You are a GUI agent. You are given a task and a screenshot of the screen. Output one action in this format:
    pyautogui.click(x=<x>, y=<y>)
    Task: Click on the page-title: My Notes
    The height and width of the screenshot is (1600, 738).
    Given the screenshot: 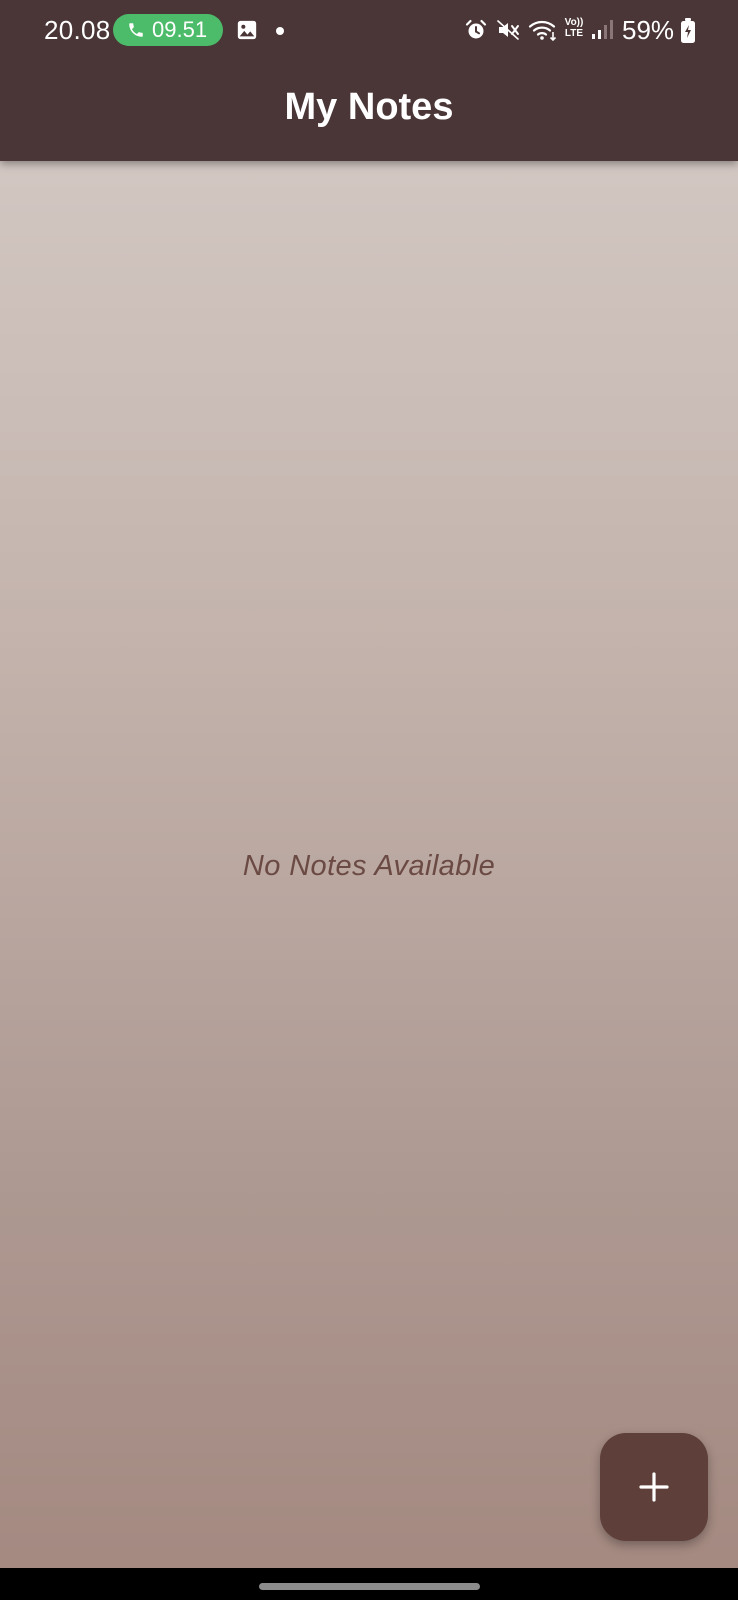 What is the action you would take?
    pyautogui.click(x=369, y=107)
    